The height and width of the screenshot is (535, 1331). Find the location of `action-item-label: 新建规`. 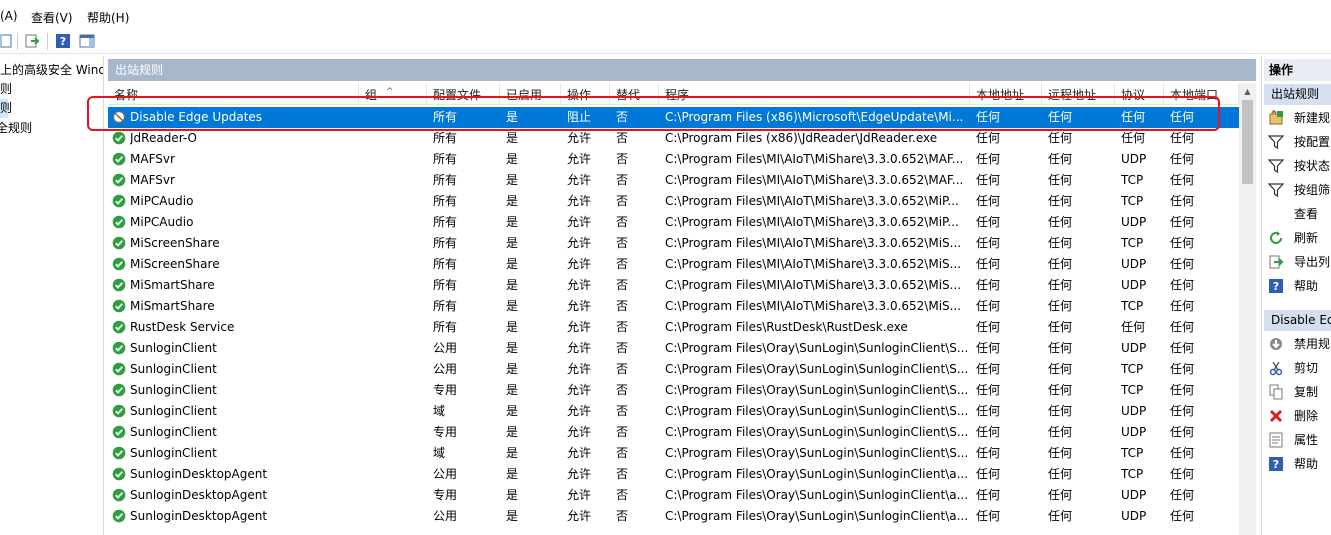

action-item-label: 新建规 is located at coordinates (1312, 118).